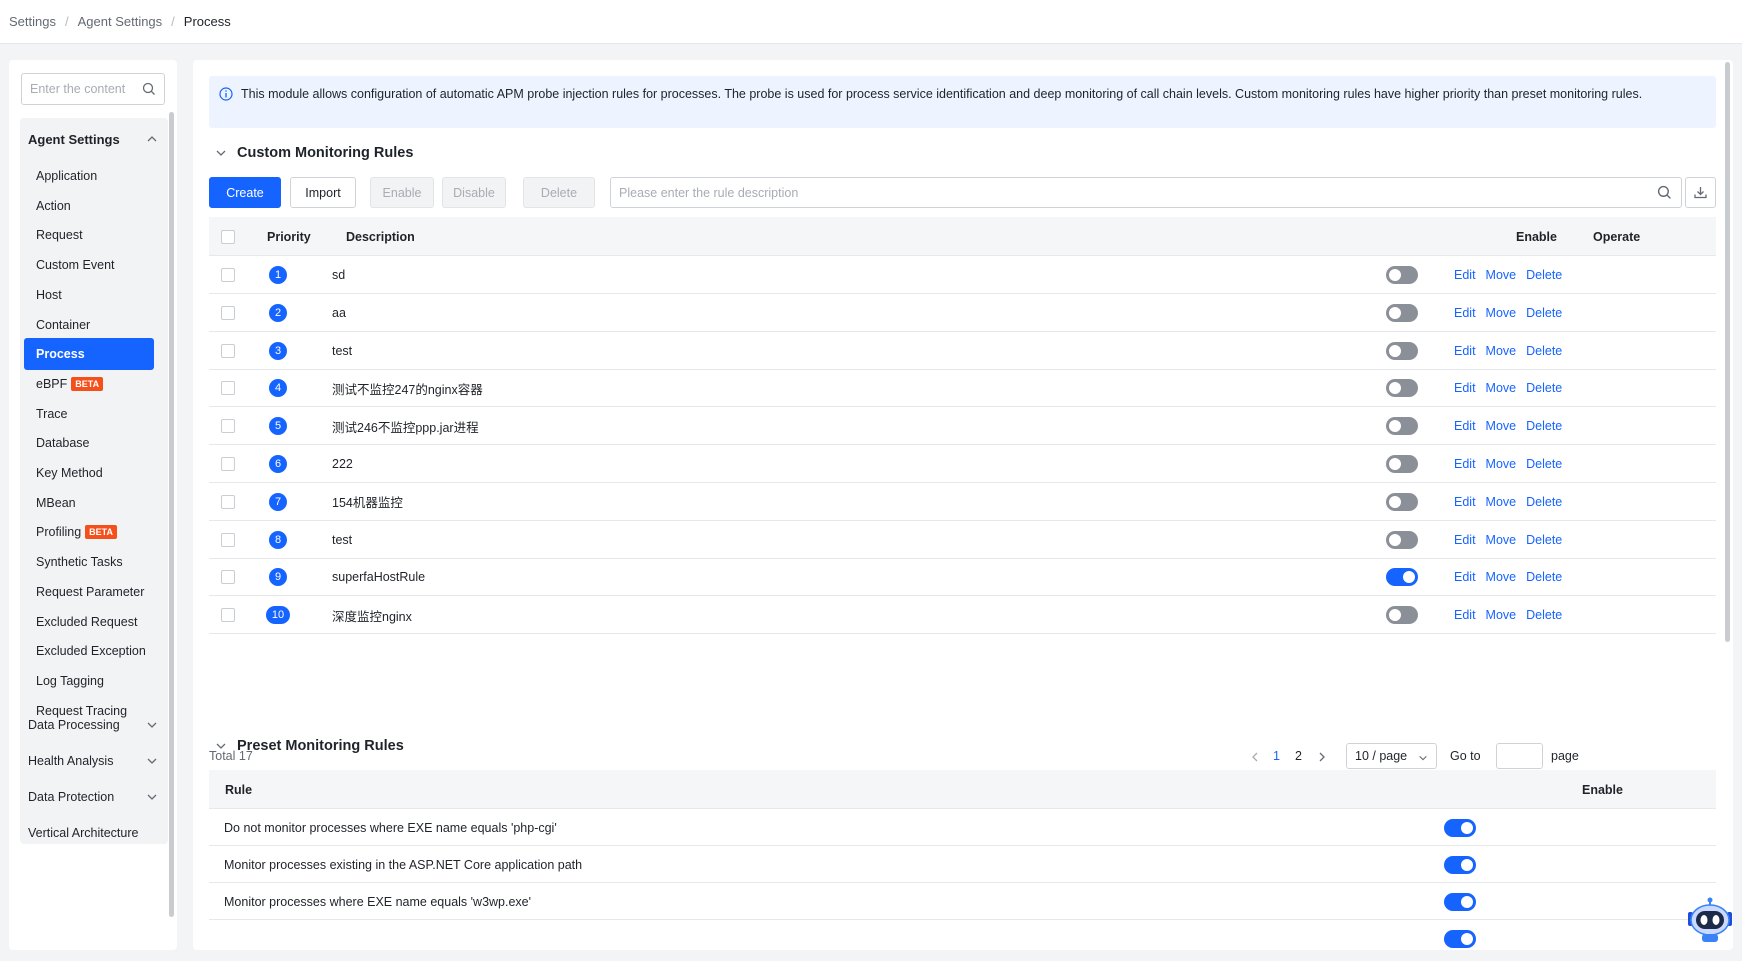  I want to click on sidebar-item-action: Action, so click(89, 206).